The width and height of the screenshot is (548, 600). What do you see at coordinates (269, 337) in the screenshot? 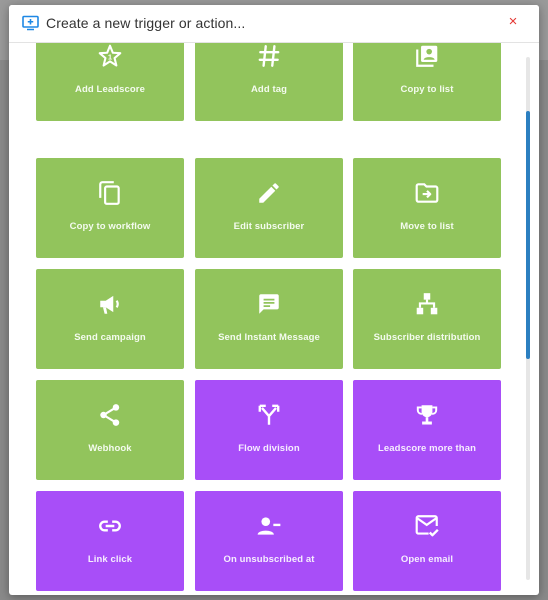
I see `tile-label: Send Instant Message` at bounding box center [269, 337].